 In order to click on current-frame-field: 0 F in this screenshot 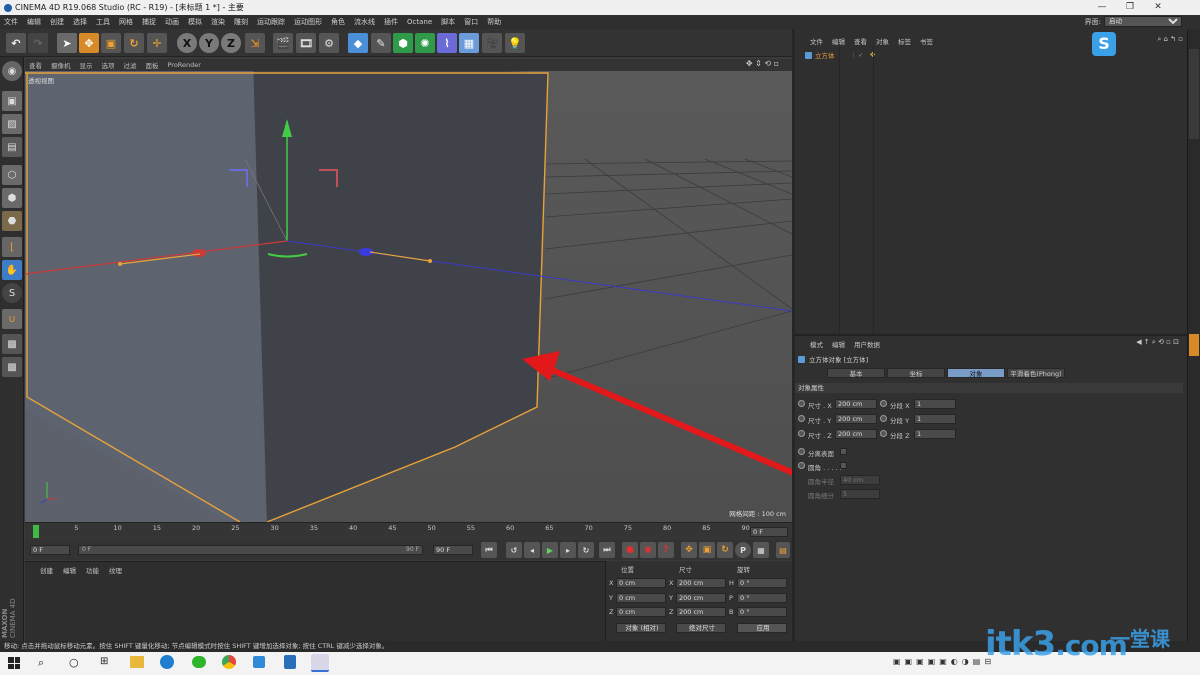, I will do `click(769, 532)`.